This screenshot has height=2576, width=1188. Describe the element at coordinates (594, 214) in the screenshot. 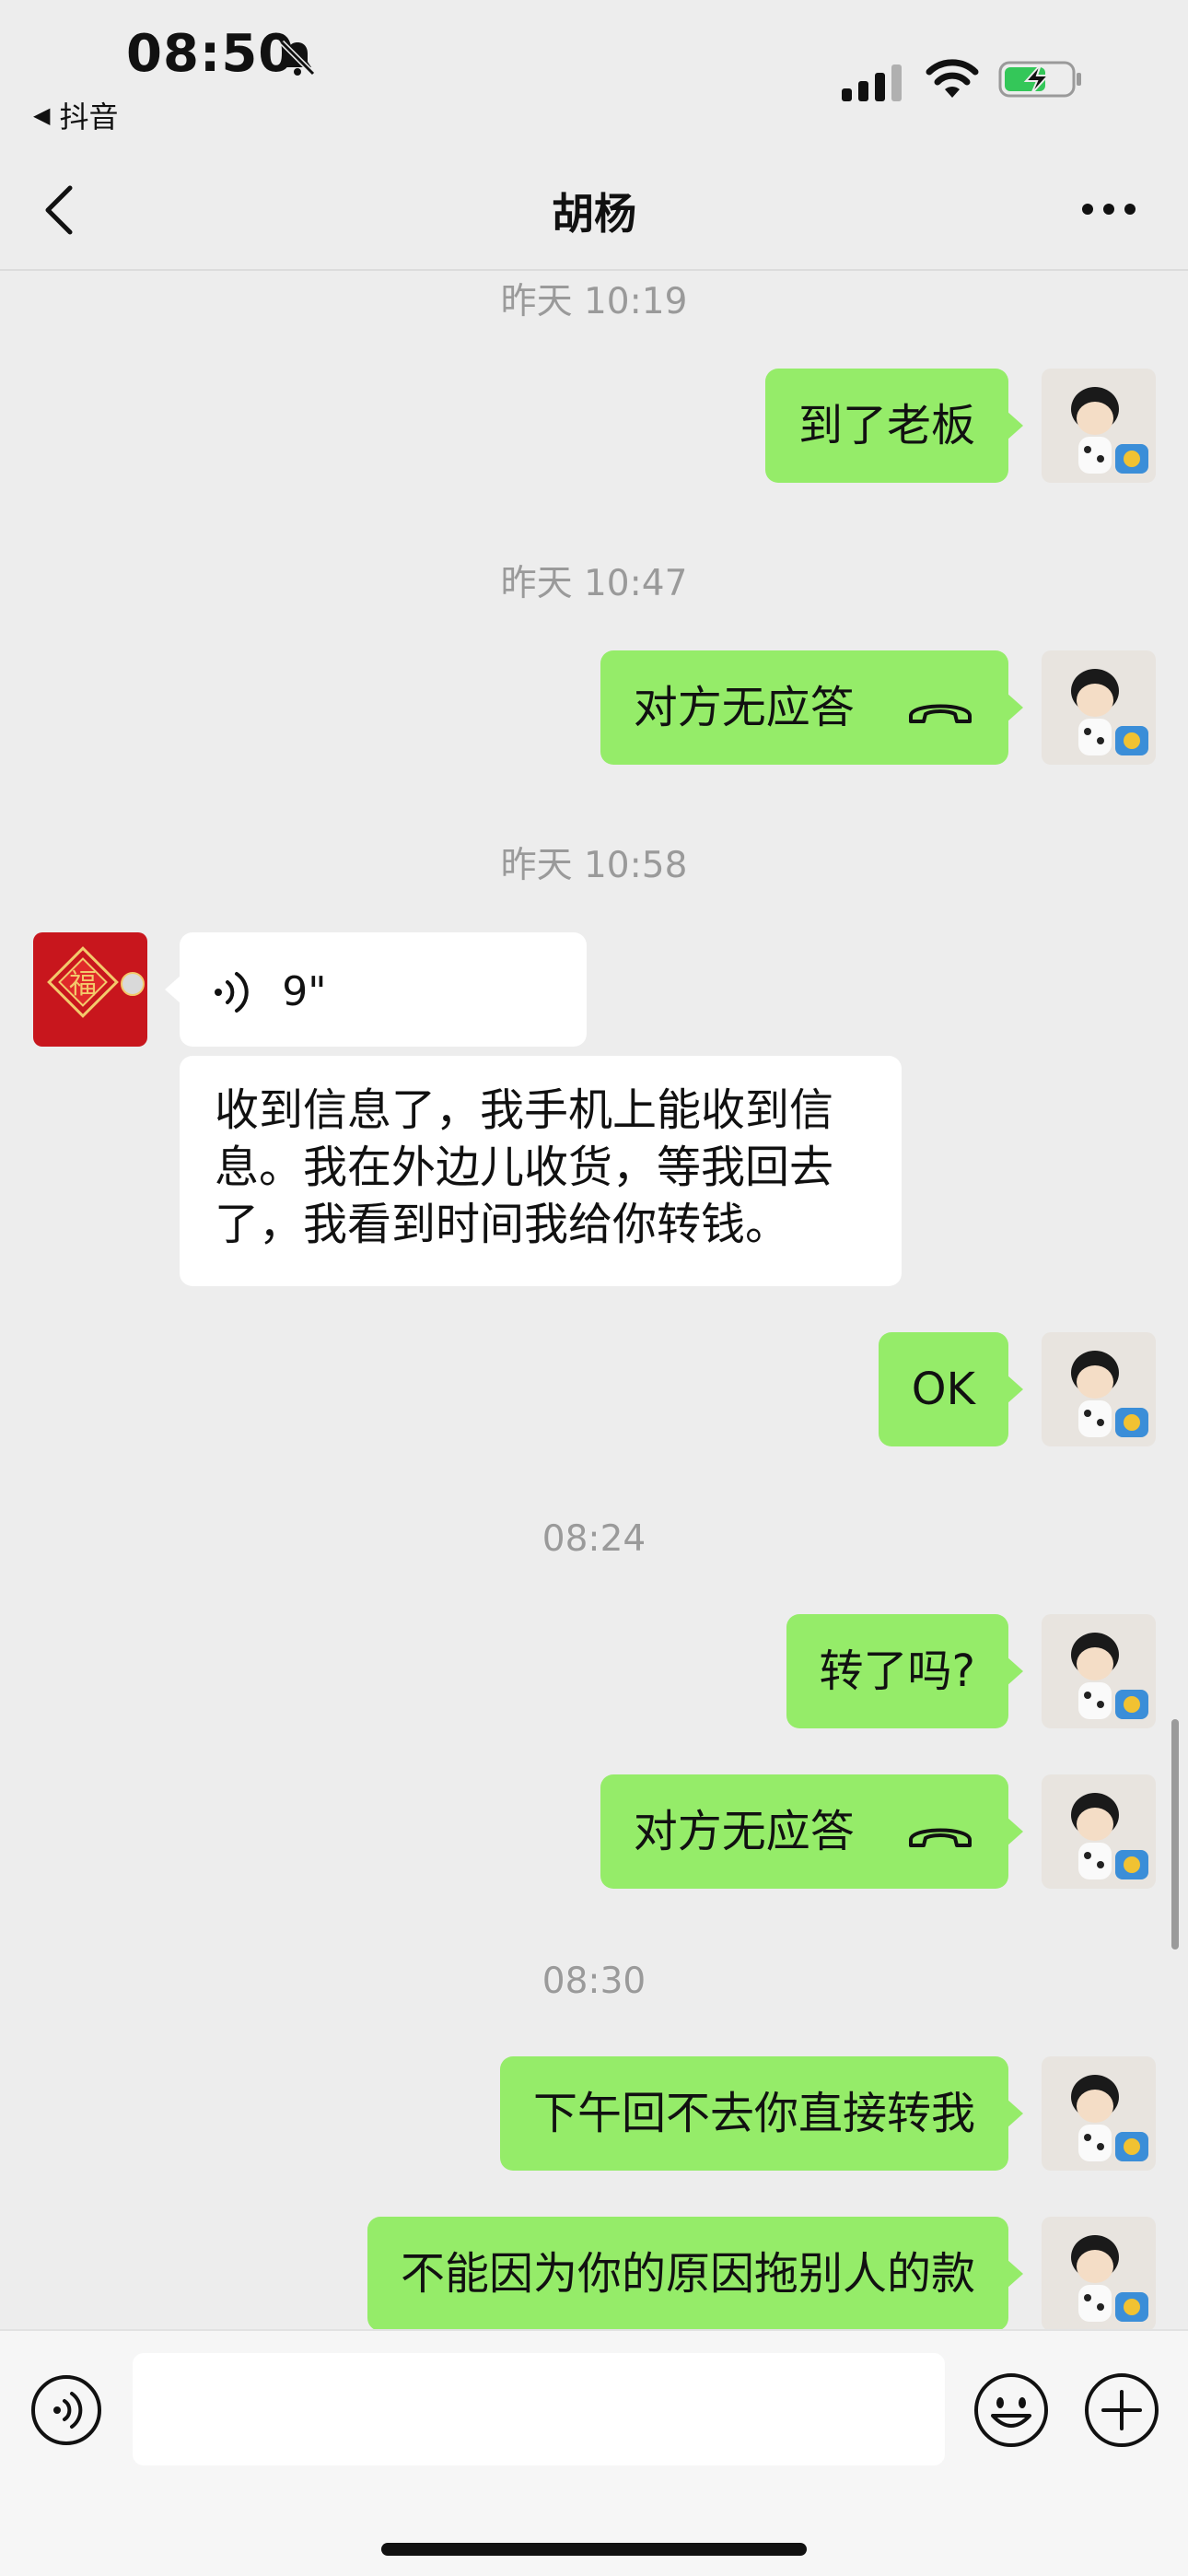

I see `chat-title: 胡杨` at that location.